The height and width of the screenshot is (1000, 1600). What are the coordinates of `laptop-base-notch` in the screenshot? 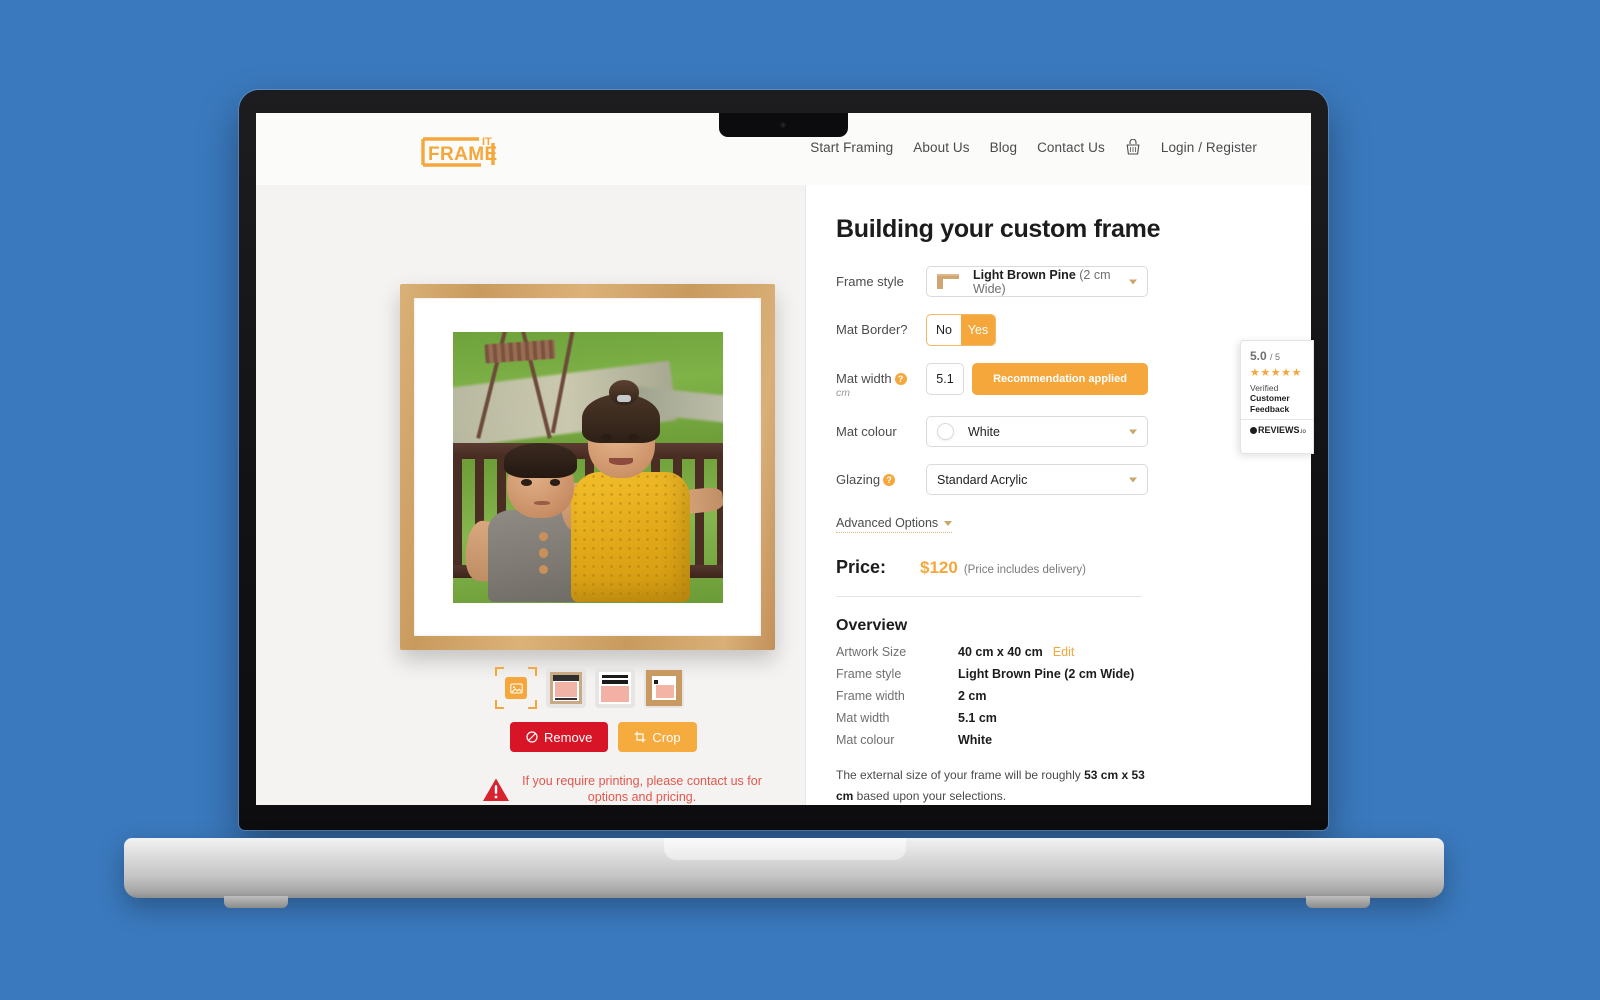 It's located at (785, 849).